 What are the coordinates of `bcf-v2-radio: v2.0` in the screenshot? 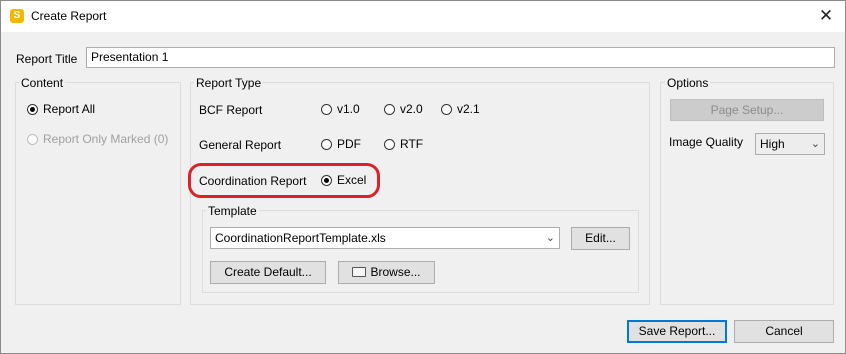 It's located at (403, 109).